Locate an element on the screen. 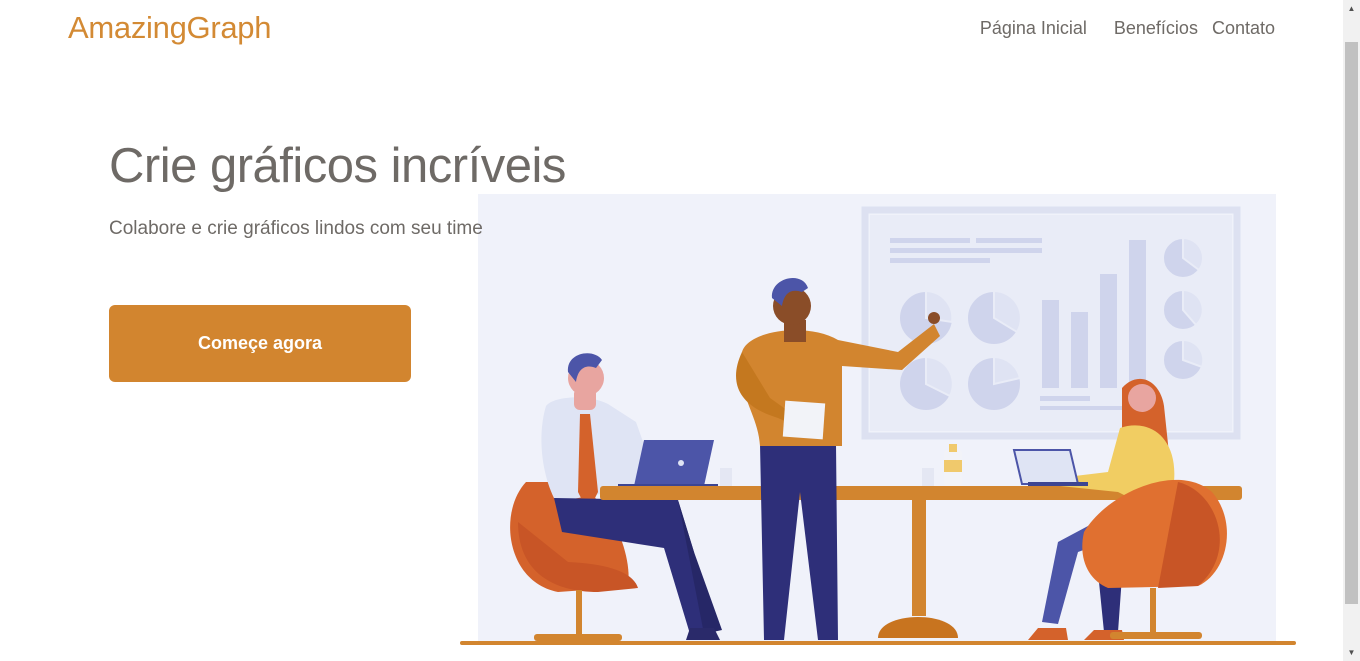 Image resolution: width=1360 pixels, height=661 pixels. brand-logo: AmazingGraph is located at coordinates (169, 28).